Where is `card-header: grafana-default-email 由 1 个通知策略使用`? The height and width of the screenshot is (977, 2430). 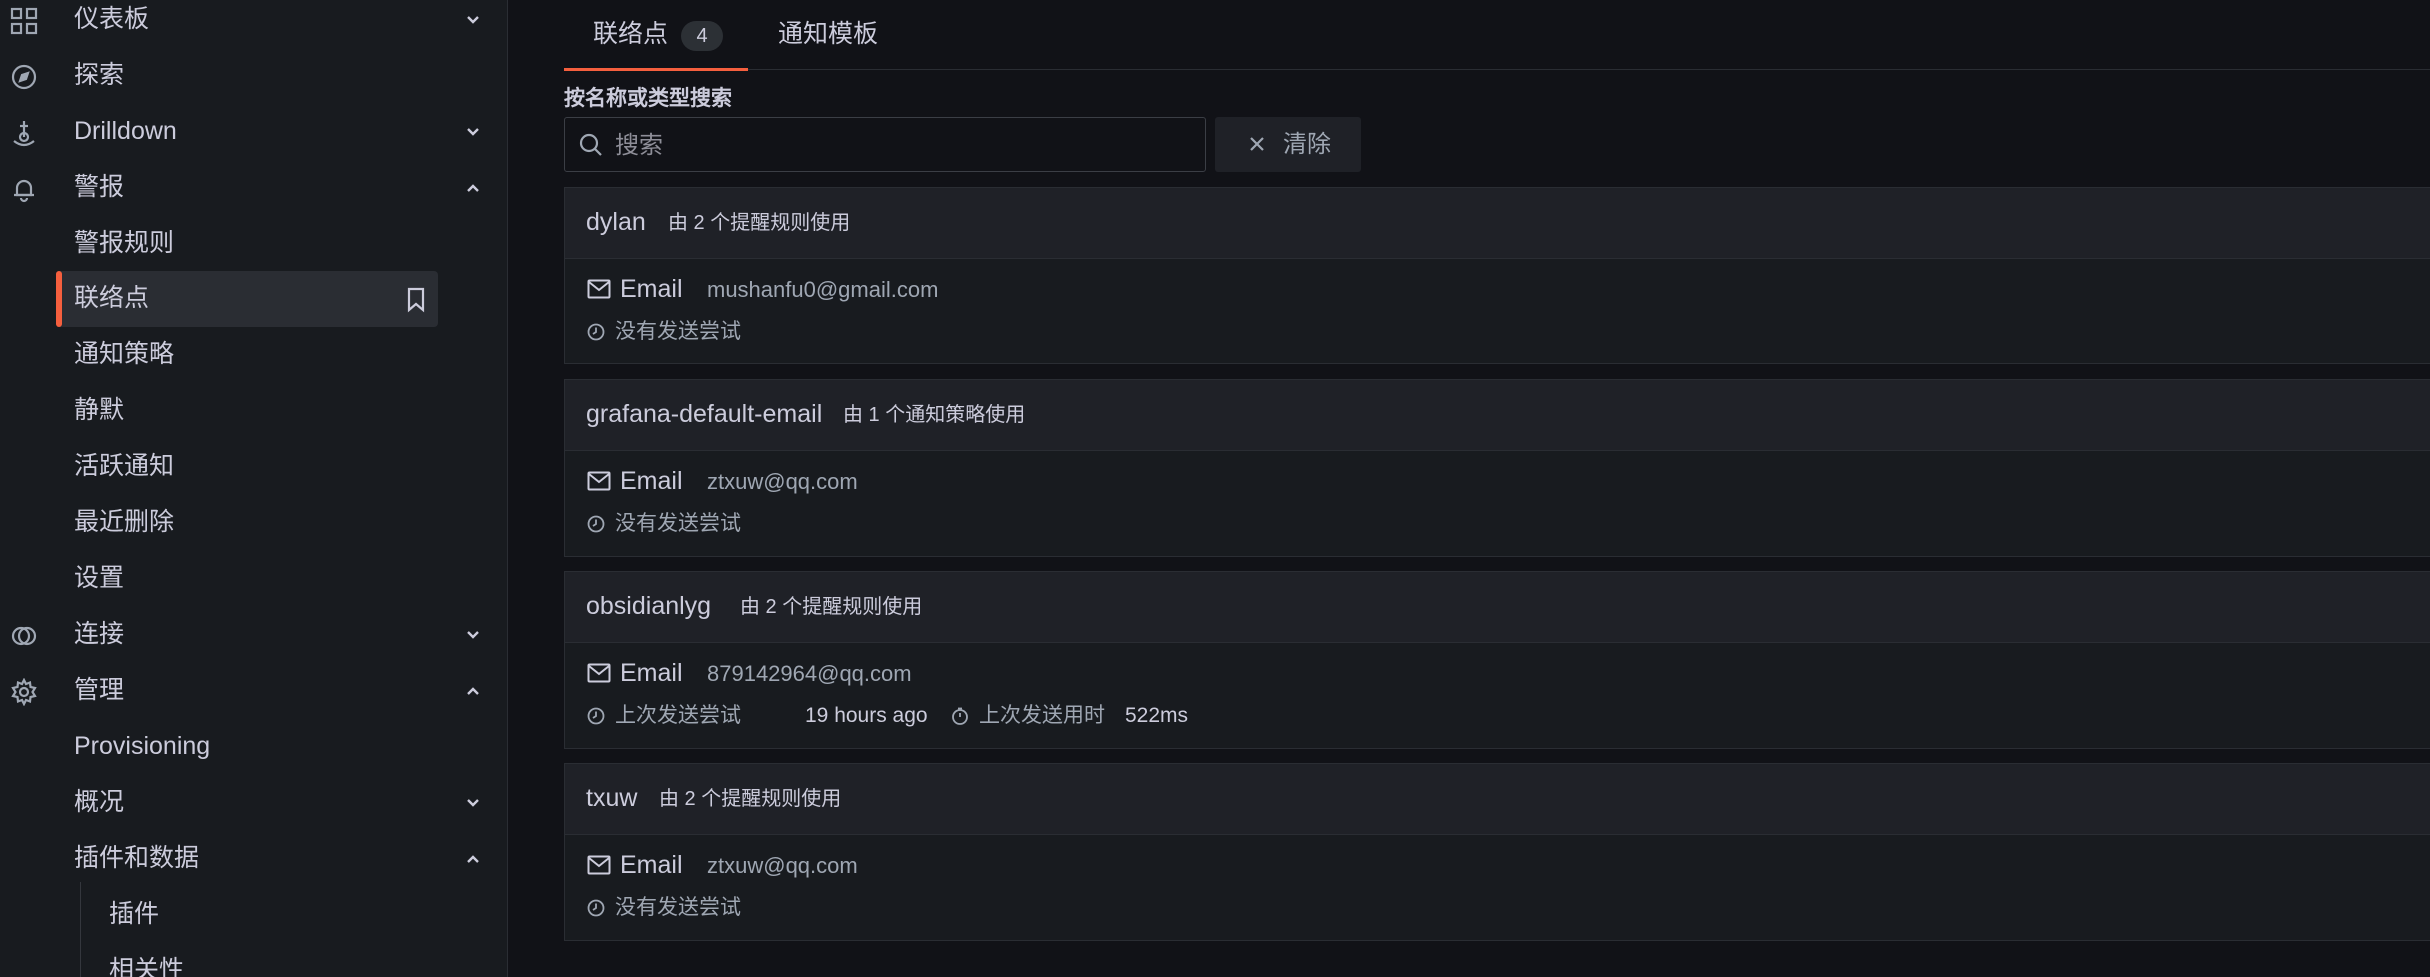 card-header: grafana-default-email 由 1 个通知策略使用 is located at coordinates (1497, 415).